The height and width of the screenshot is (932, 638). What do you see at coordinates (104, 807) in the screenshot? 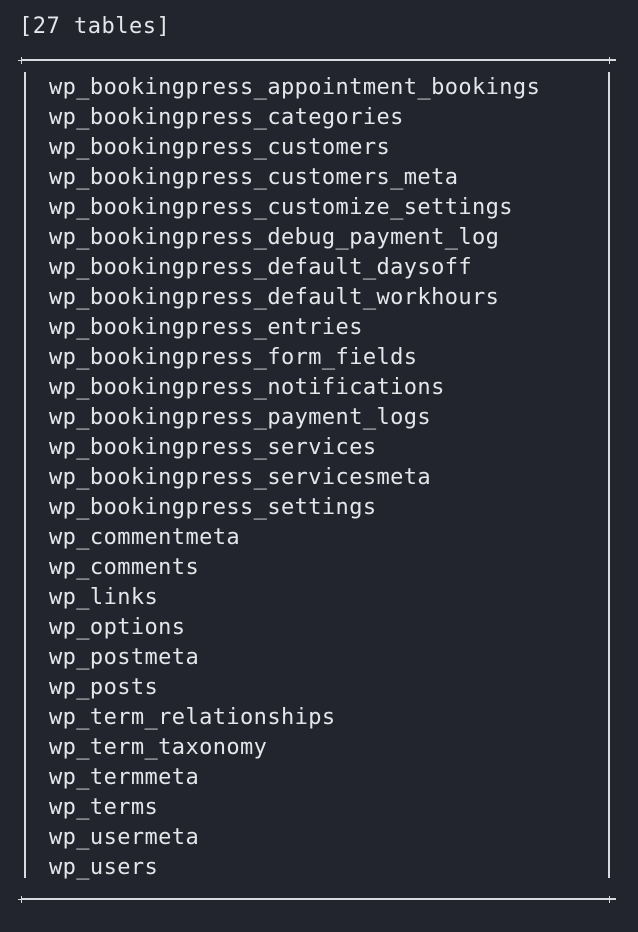
I see `table-row: wp_terms` at bounding box center [104, 807].